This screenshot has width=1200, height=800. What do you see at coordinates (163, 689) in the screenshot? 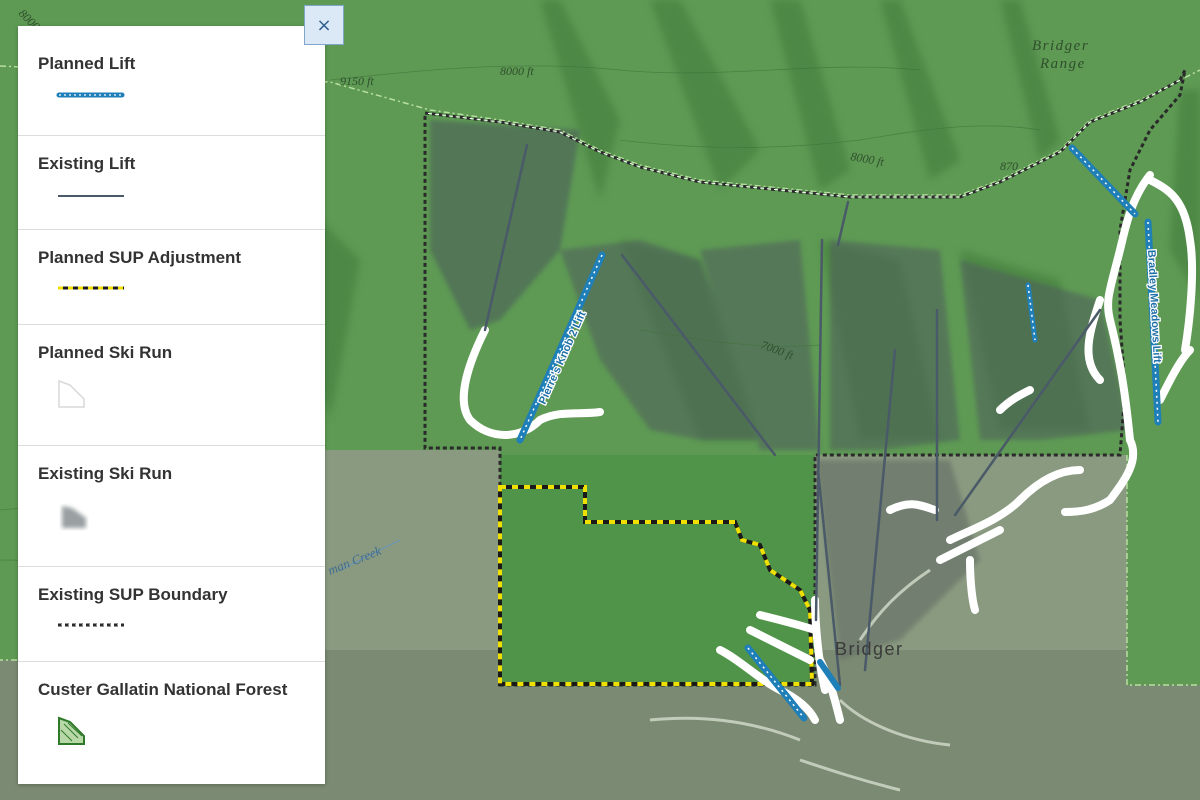
I see `legend-label: Custer Gallatin National Forest` at bounding box center [163, 689].